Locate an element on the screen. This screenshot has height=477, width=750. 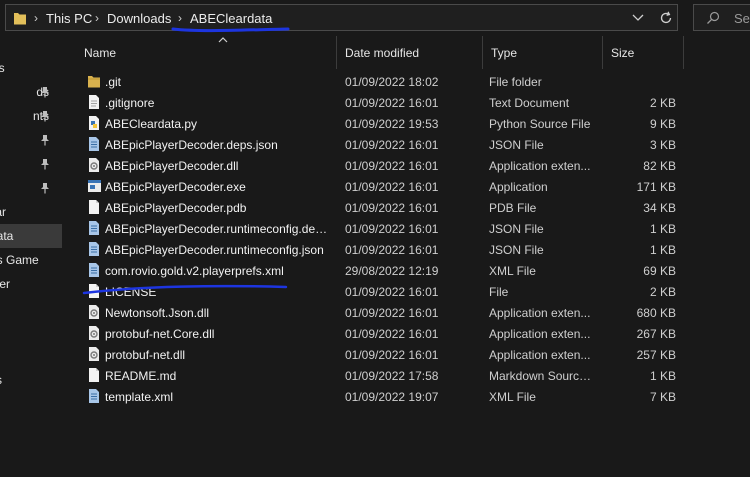
file-name: ABECleardata.py is located at coordinates (151, 124).